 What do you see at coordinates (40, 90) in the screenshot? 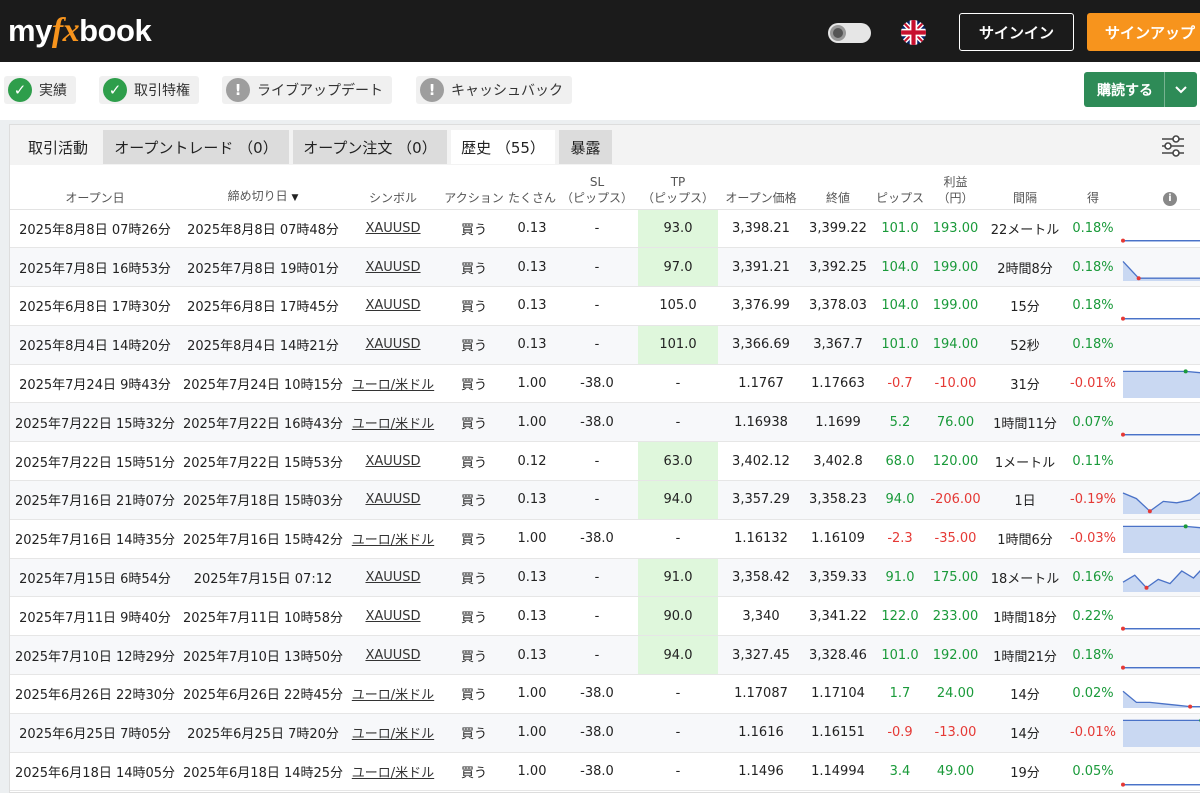
I see `badge-track-record: ✓ 実績` at bounding box center [40, 90].